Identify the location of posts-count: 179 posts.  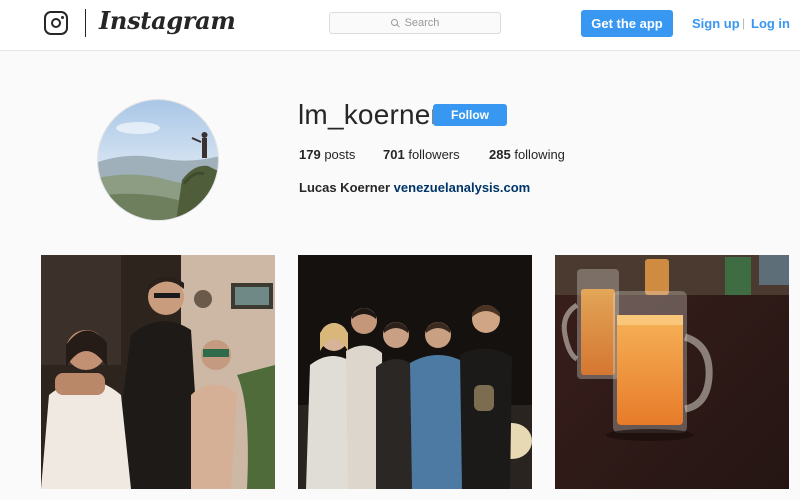
(327, 154).